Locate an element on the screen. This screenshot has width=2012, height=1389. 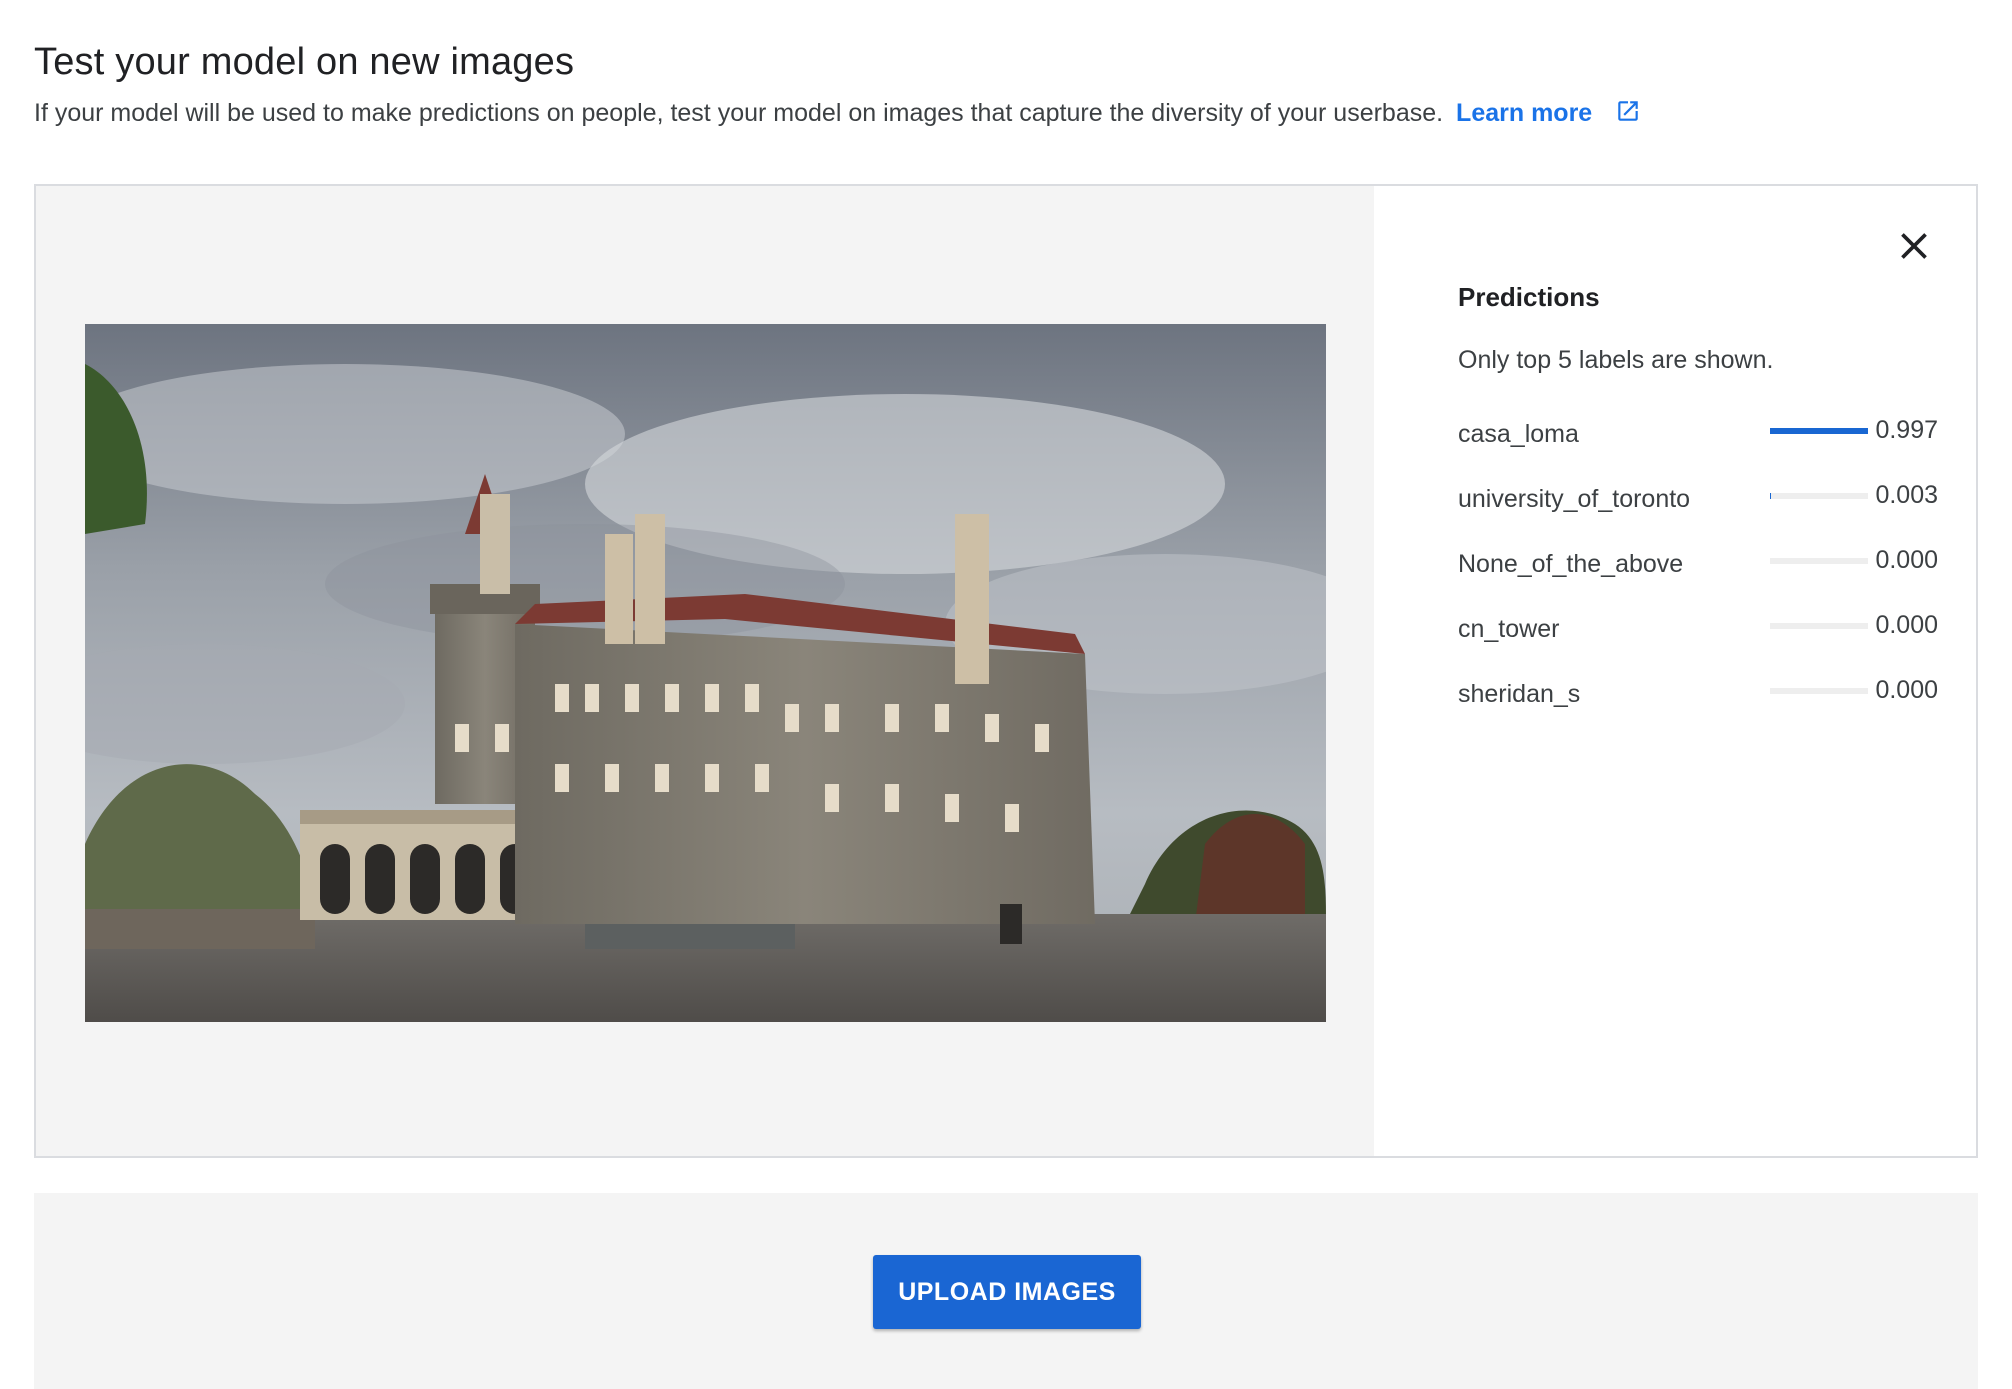
prediction-row: sheridan_s 0.000 is located at coordinates (1698, 700).